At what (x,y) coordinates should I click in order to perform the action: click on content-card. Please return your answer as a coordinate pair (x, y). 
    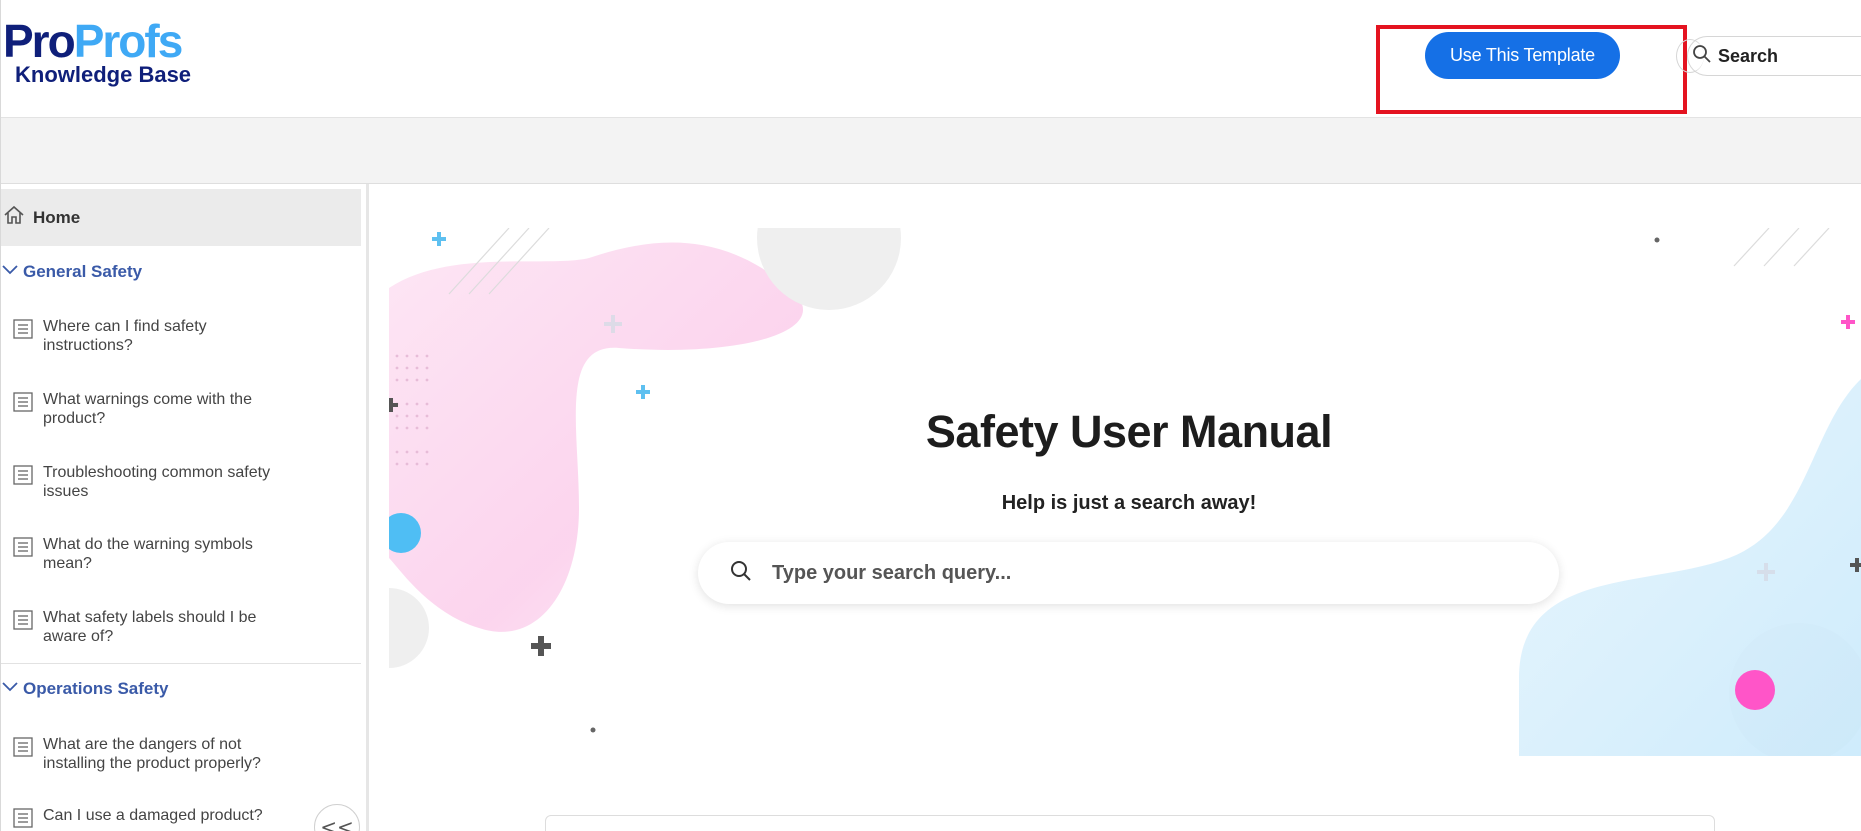
    Looking at the image, I should click on (1130, 823).